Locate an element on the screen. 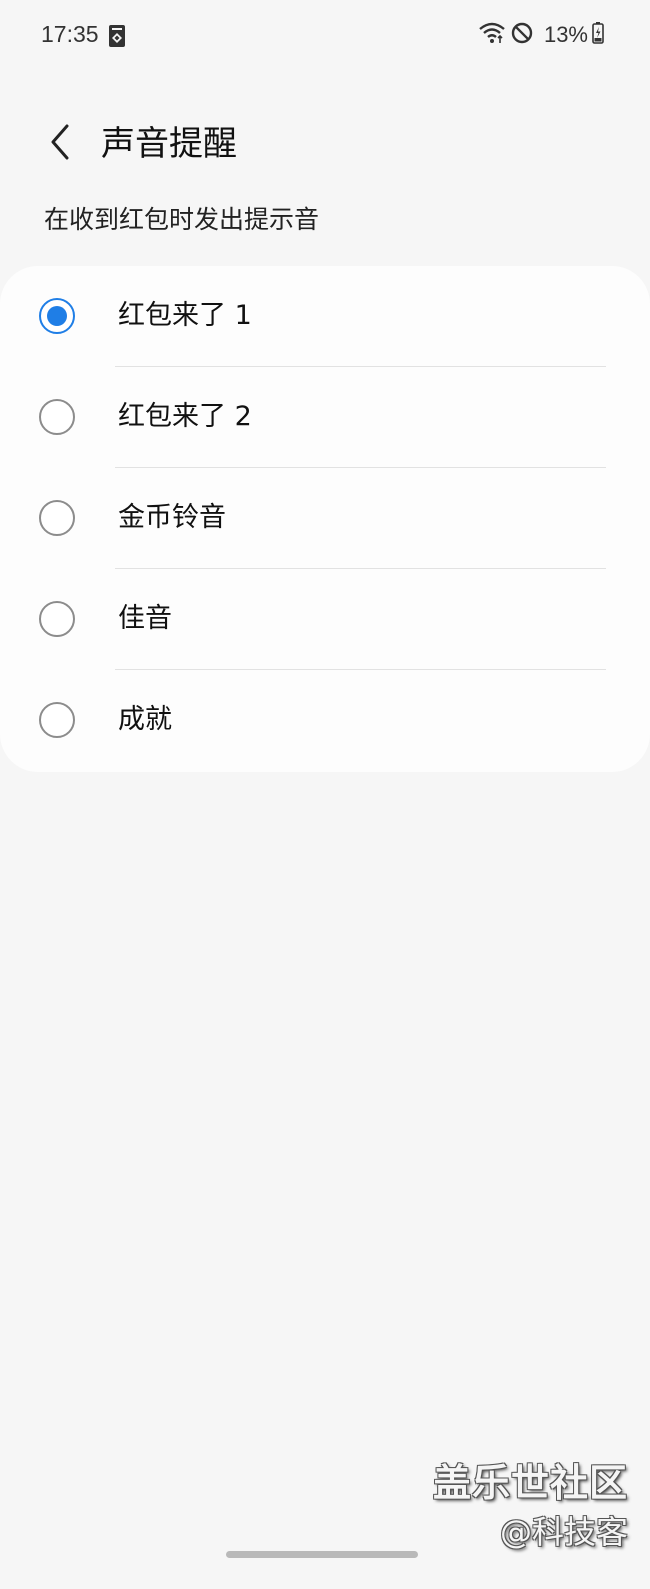  battery-charging-icon is located at coordinates (598, 35).